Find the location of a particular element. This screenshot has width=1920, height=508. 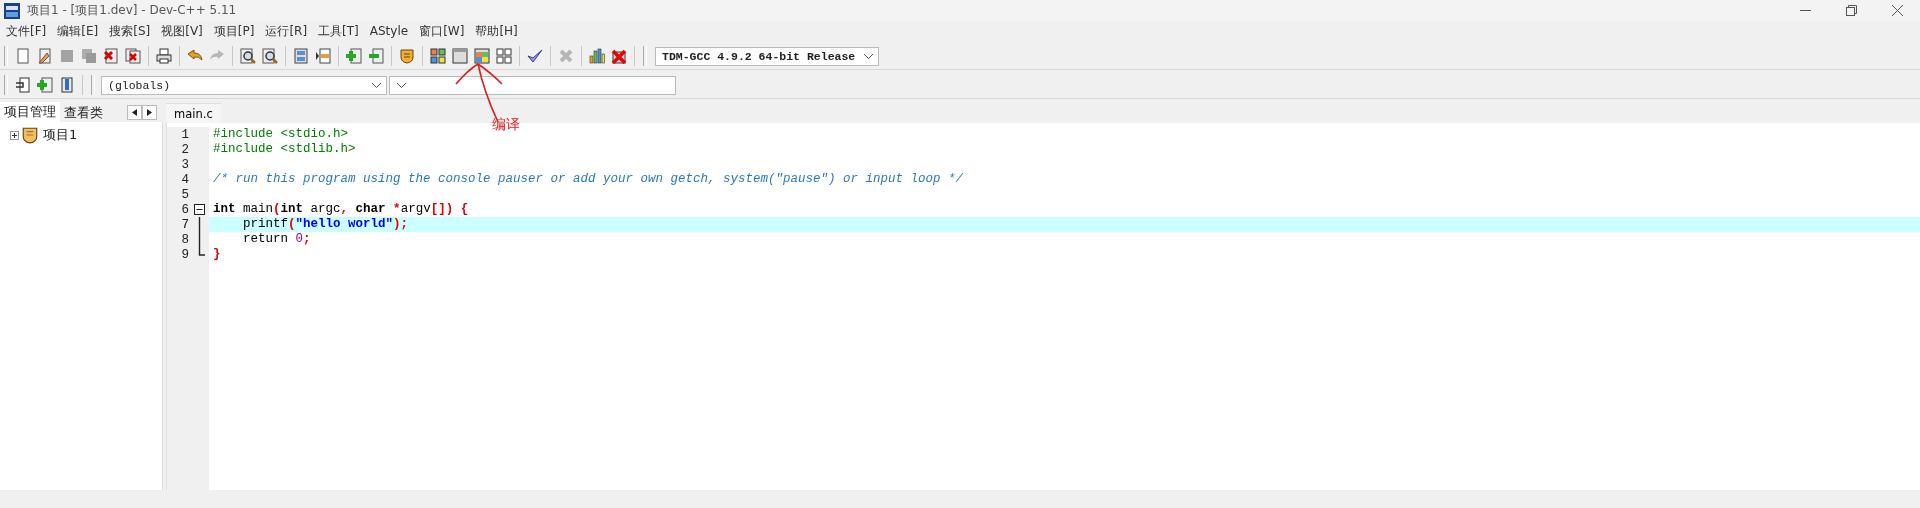

bar-chart-icon is located at coordinates (597, 56).